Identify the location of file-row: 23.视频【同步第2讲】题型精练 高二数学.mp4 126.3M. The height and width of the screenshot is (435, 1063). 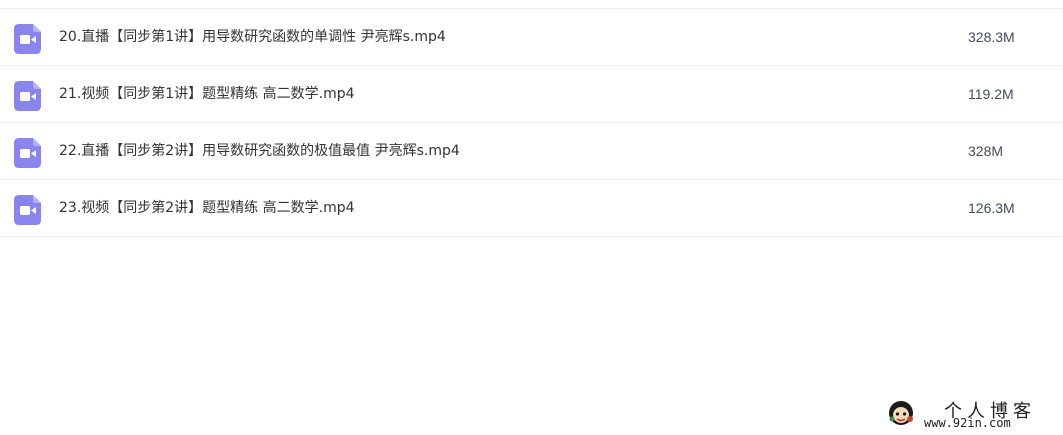
(531, 208).